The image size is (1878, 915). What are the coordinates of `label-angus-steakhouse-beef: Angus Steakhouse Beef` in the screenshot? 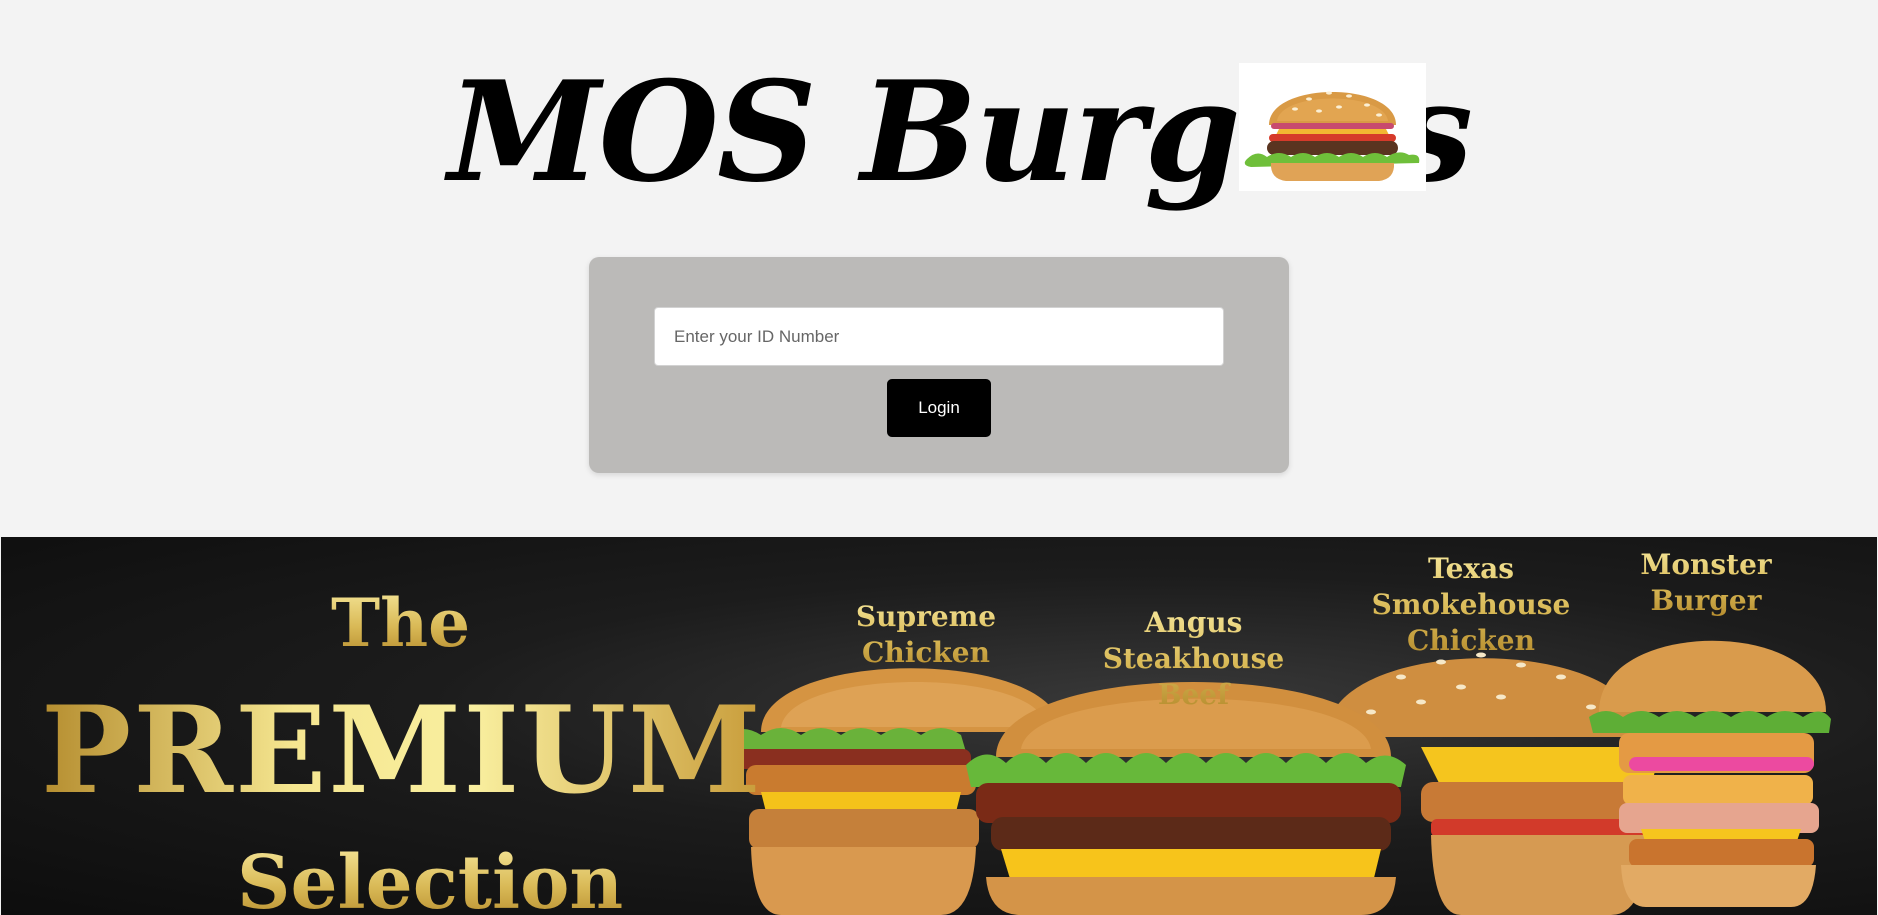 It's located at (1193, 659).